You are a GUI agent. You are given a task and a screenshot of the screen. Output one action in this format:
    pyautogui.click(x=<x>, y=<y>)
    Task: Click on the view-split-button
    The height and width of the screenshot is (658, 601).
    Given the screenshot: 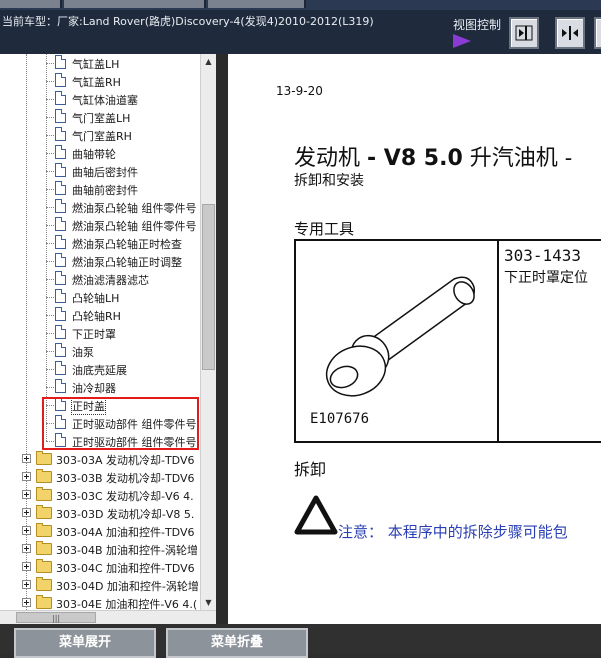 What is the action you would take?
    pyautogui.click(x=570, y=33)
    